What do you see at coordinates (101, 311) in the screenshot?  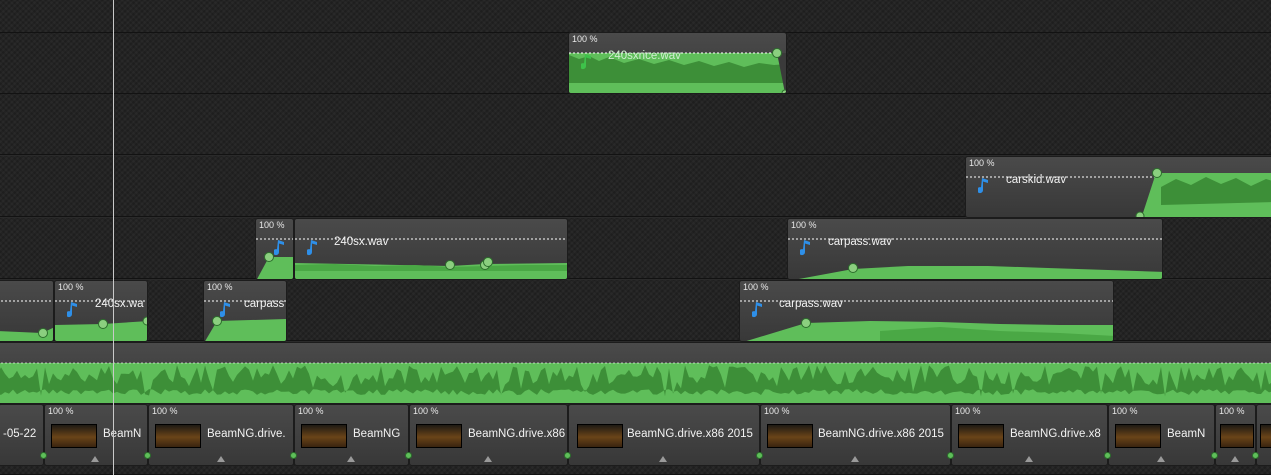 I see `audio-clip-240sx-2: 100 % 240sx.wa` at bounding box center [101, 311].